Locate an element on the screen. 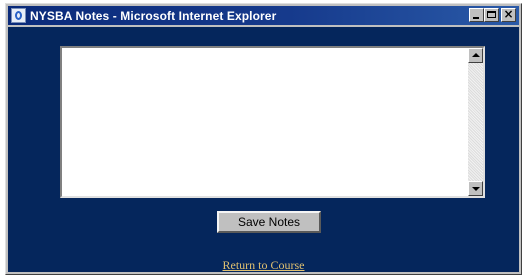  arrow-down-icon is located at coordinates (476, 189).